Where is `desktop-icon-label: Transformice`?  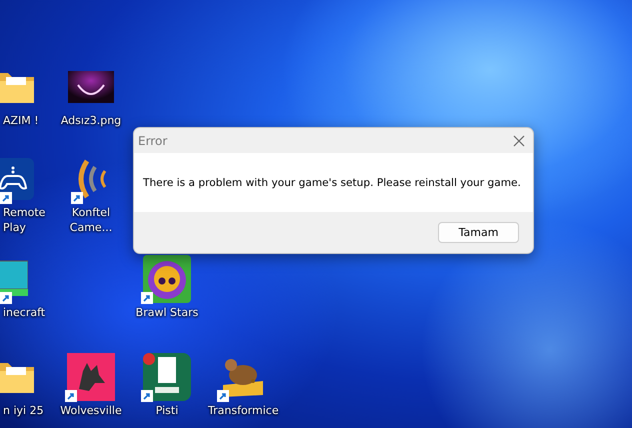 desktop-icon-label: Transformice is located at coordinates (243, 410).